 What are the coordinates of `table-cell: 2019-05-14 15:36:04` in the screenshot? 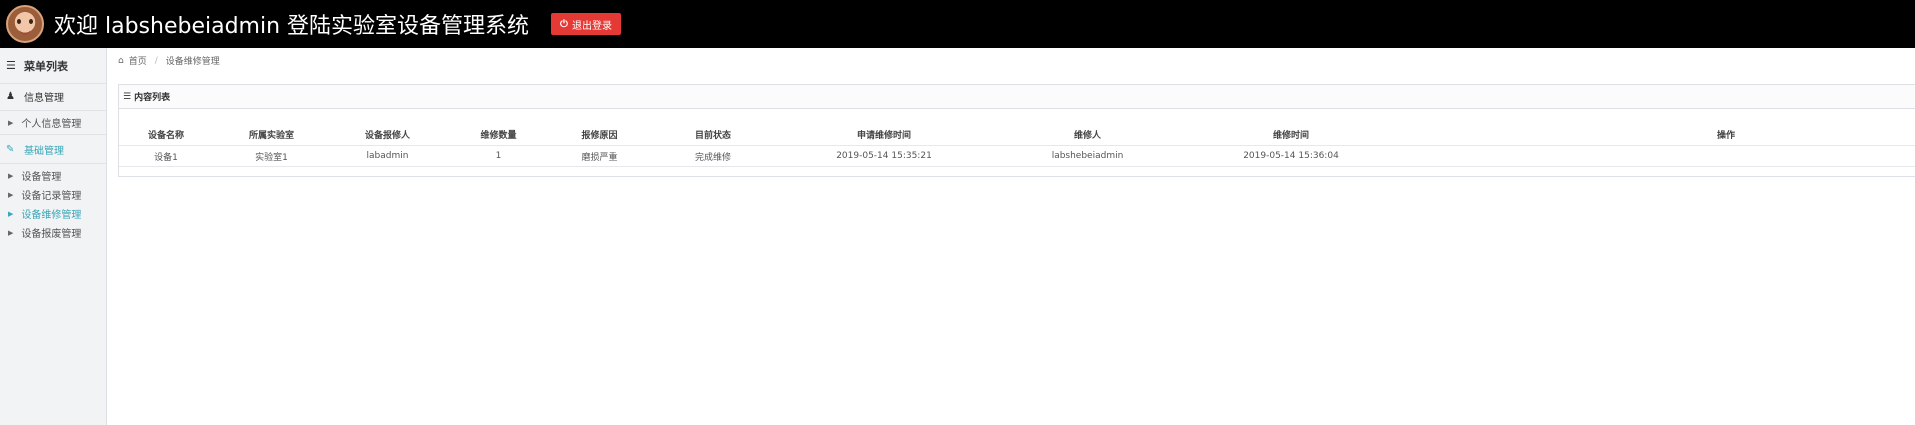 It's located at (1291, 156).